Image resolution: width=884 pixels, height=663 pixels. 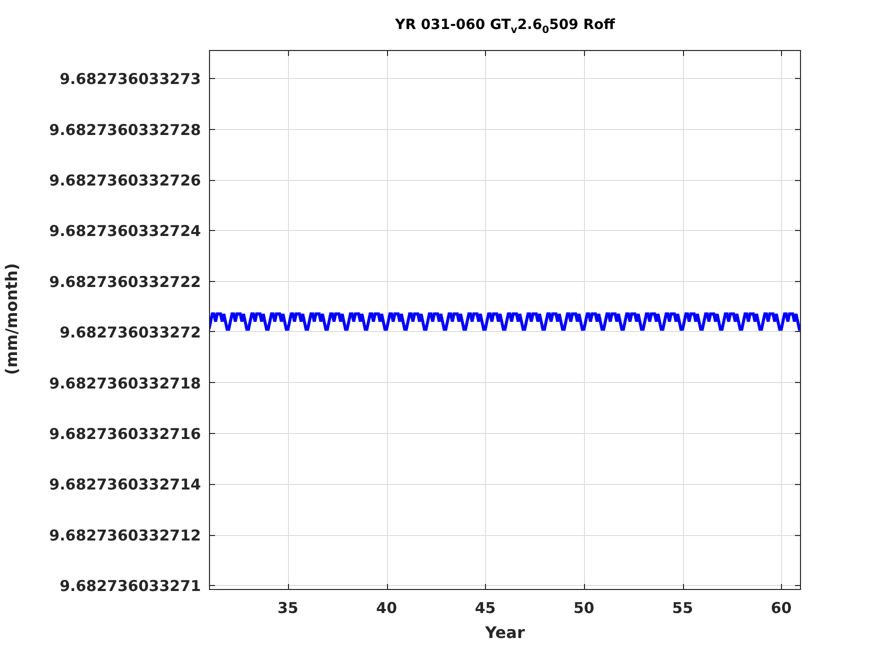 I want to click on y-tick-label: 9.6827360332716, so click(x=125, y=433).